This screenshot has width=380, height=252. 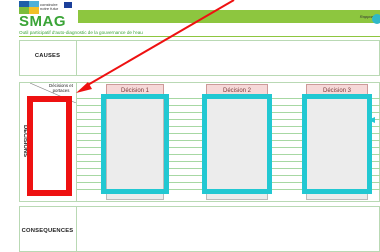 What do you see at coordinates (47, 231) in the screenshot?
I see `consequences-label: CONSEQUENCES` at bounding box center [47, 231].